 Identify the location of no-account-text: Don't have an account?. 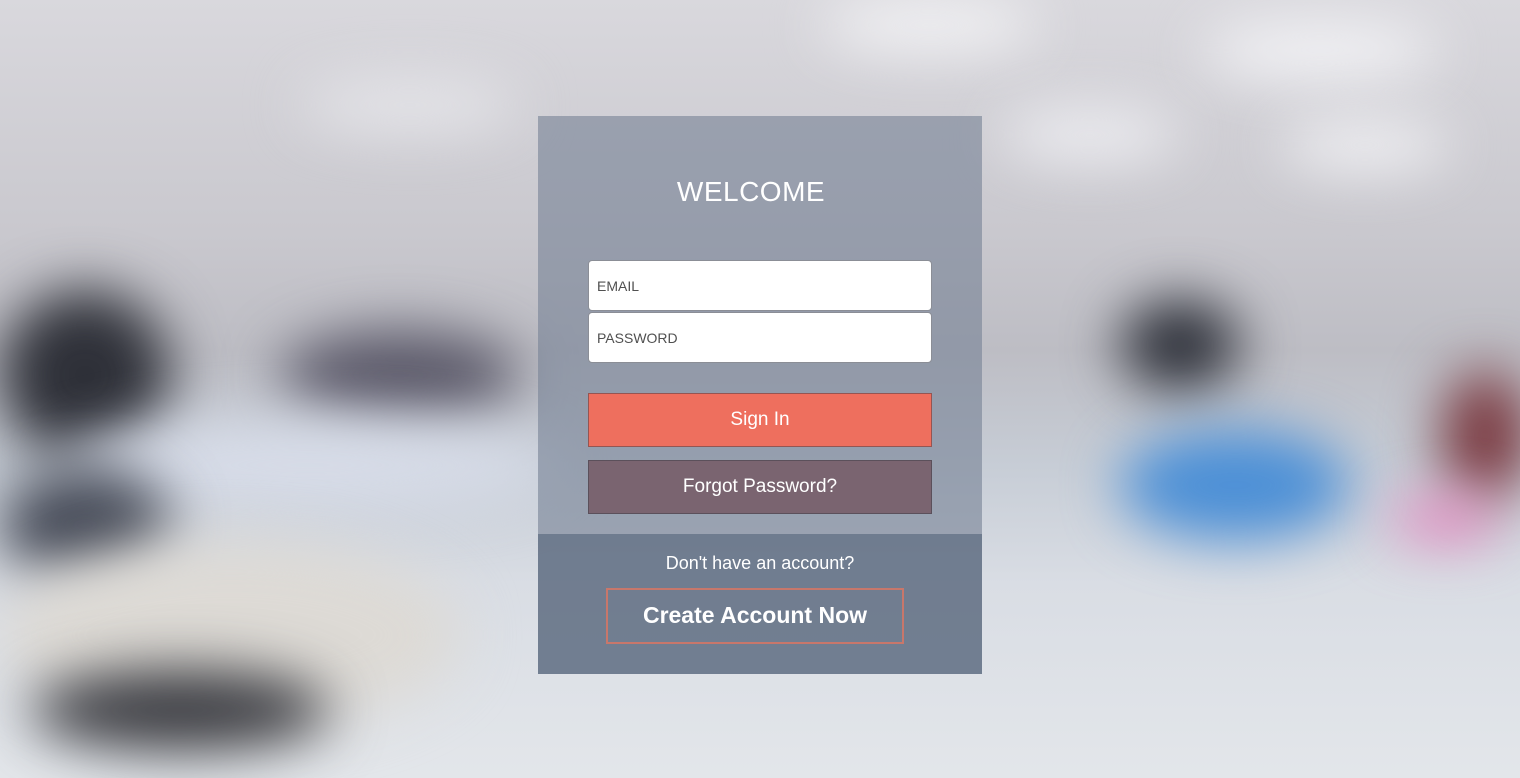
(760, 563).